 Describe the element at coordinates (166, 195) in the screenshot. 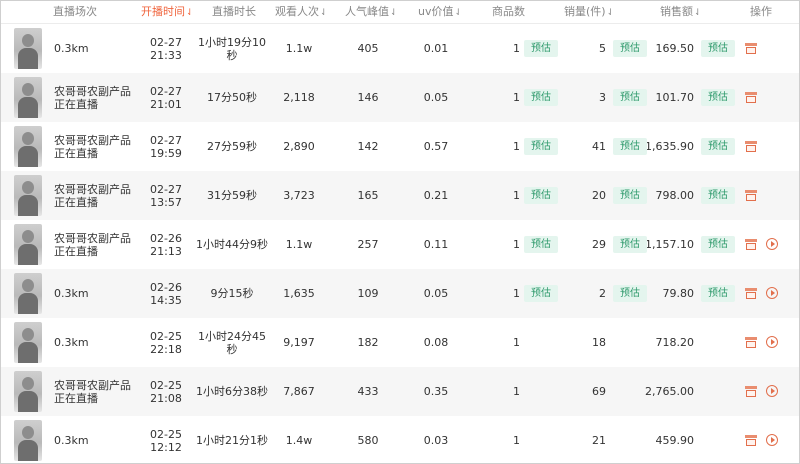

I see `start-time: 02-27 13:57` at that location.